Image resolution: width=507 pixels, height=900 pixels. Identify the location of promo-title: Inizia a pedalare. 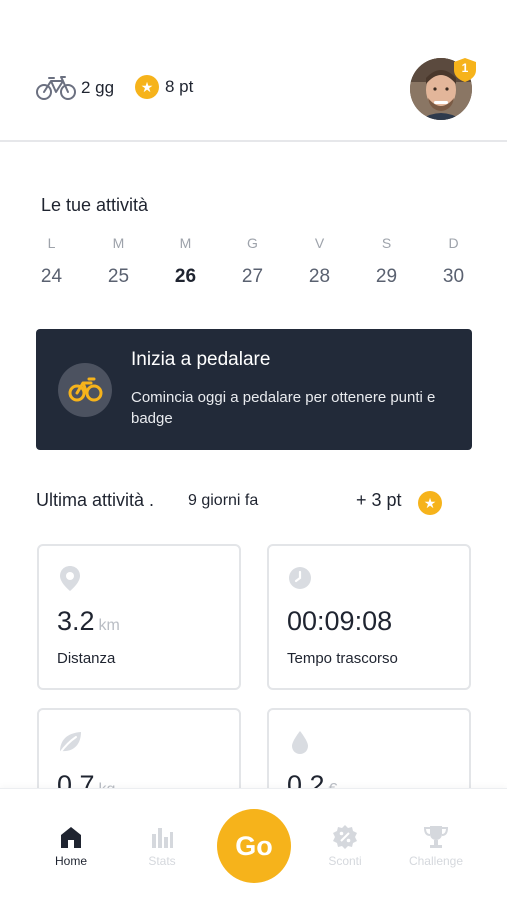
(201, 359).